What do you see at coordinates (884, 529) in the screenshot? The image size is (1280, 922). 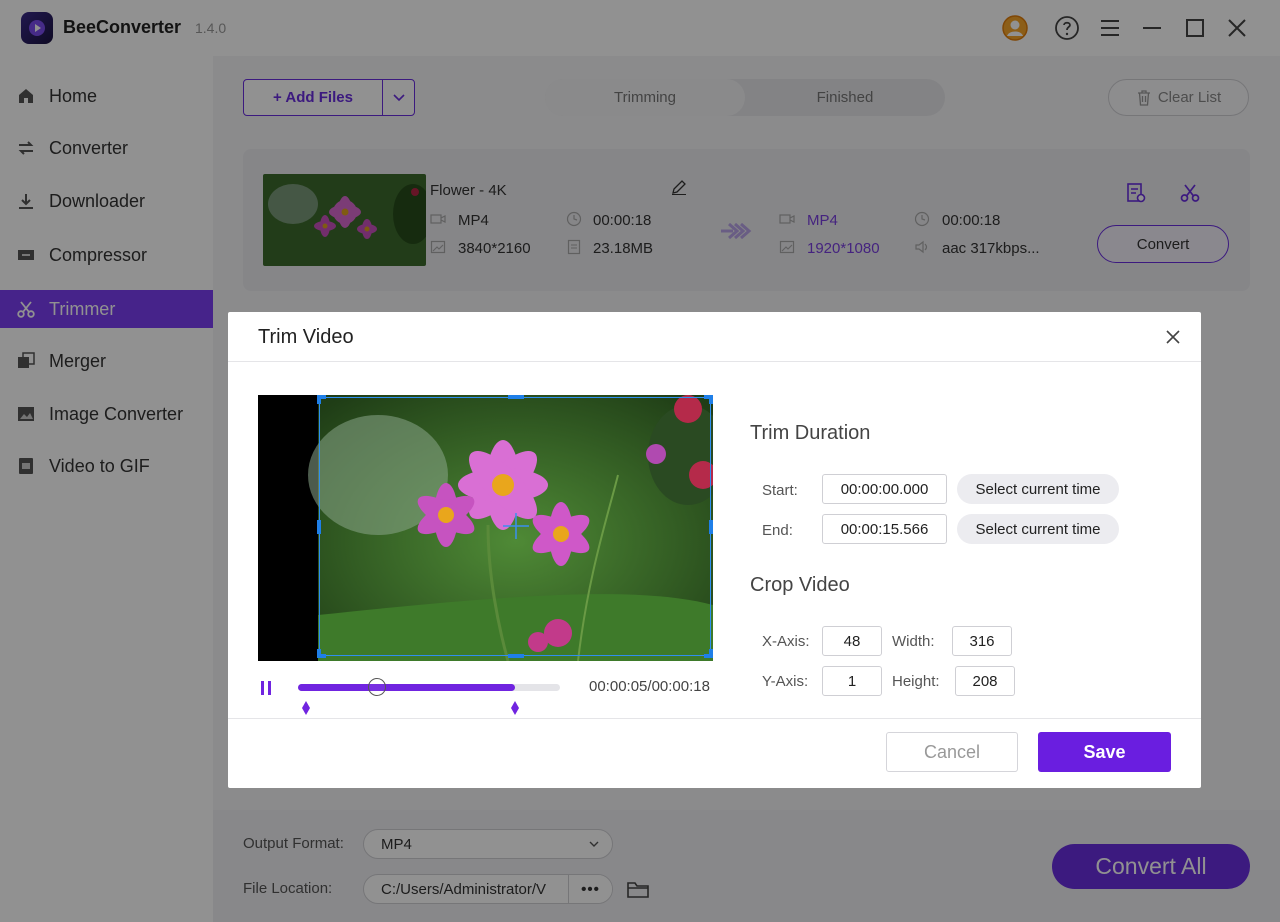 I see `end-time-input: 00:00:15.566` at bounding box center [884, 529].